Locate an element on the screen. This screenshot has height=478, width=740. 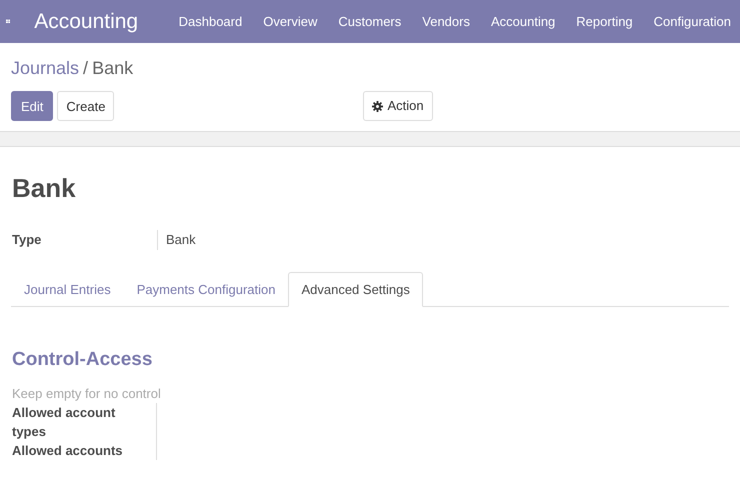
field-value: Bank is located at coordinates (176, 240).